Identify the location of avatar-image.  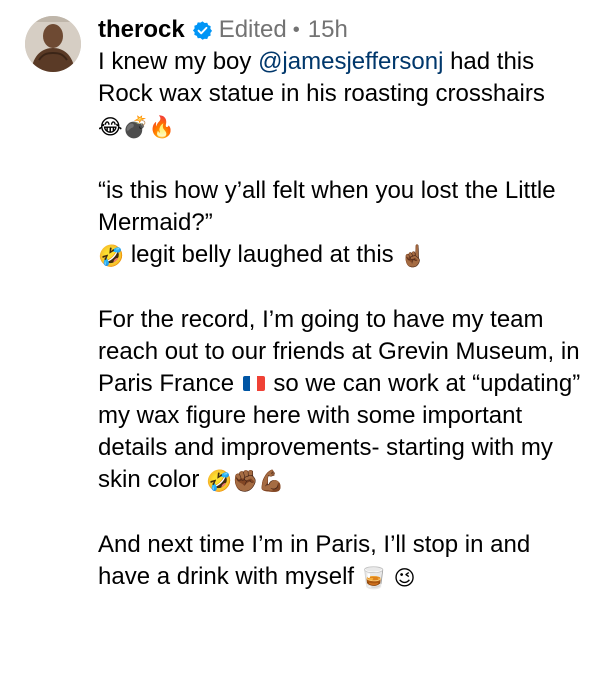
(53, 44).